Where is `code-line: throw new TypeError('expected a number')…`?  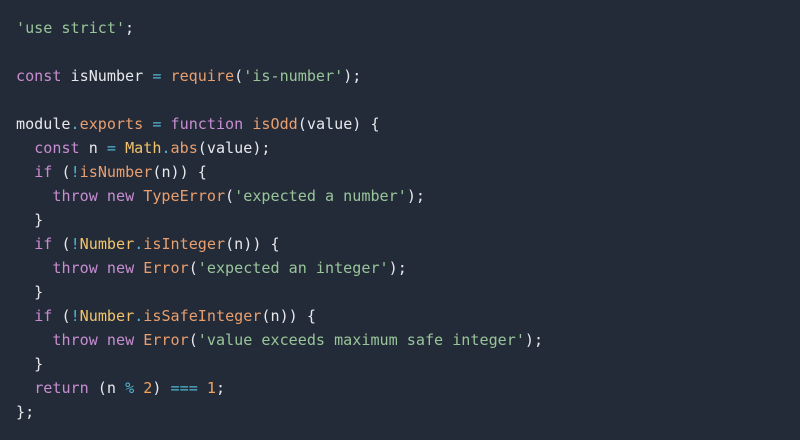 code-line: throw new TypeError('expected a number')… is located at coordinates (400, 196).